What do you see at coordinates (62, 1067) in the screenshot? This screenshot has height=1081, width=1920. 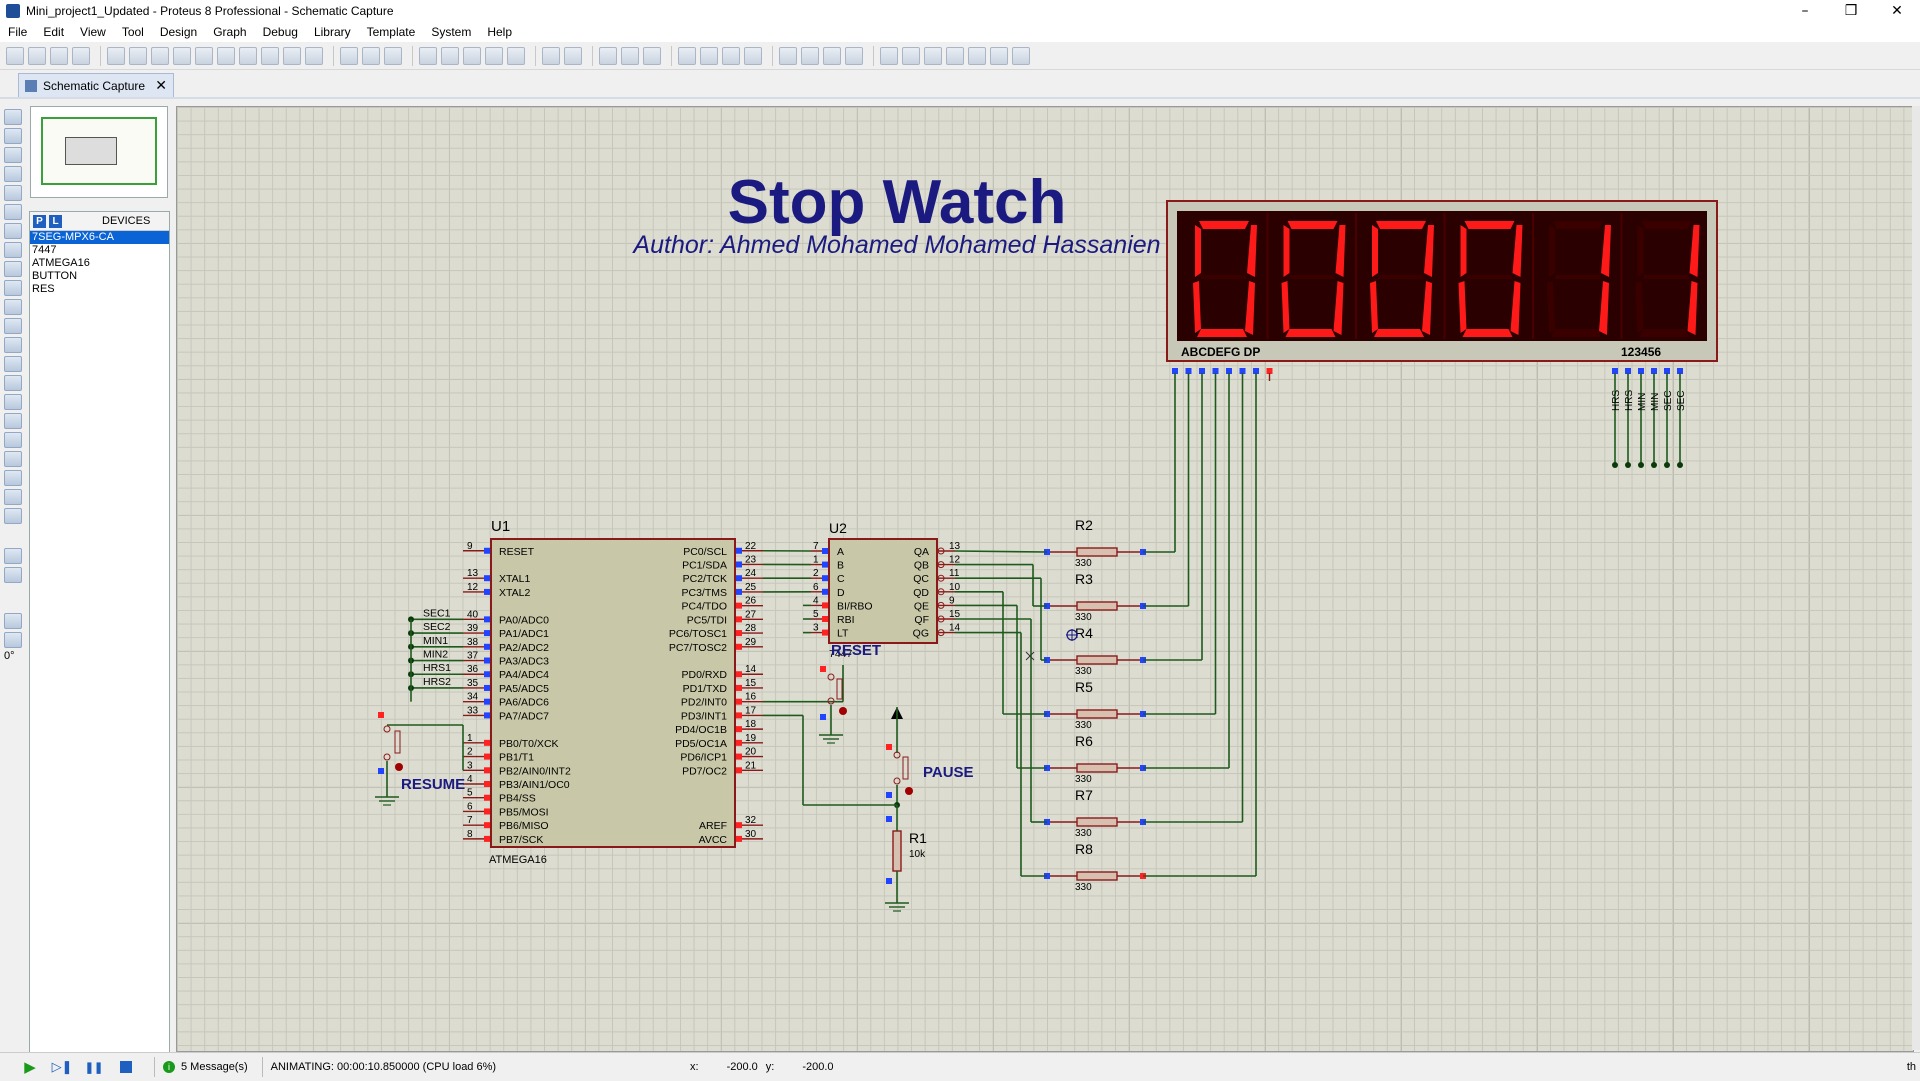 I see `step-icon: ▷❚` at bounding box center [62, 1067].